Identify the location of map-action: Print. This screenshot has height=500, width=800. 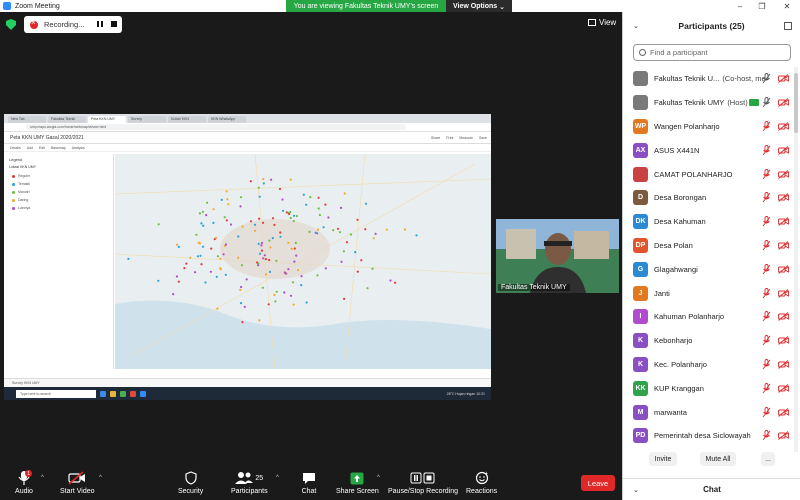
(449, 138).